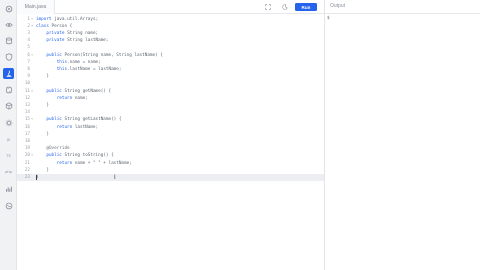 Image resolution: width=480 pixels, height=270 pixels. What do you see at coordinates (267, 7) in the screenshot?
I see `fullscreen-icon` at bounding box center [267, 7].